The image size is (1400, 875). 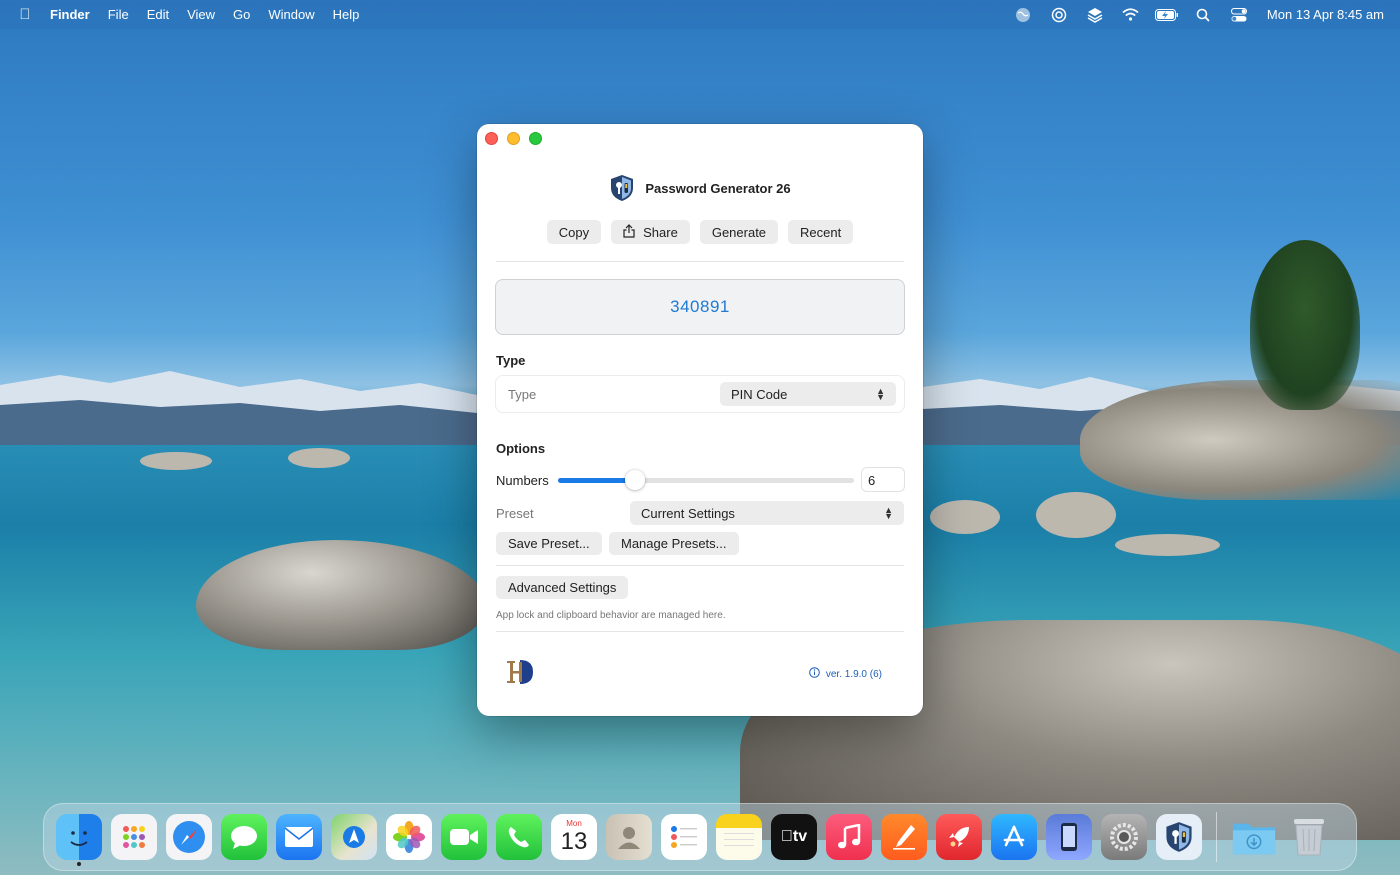 I want to click on mail-dock-icon, so click(x=299, y=837).